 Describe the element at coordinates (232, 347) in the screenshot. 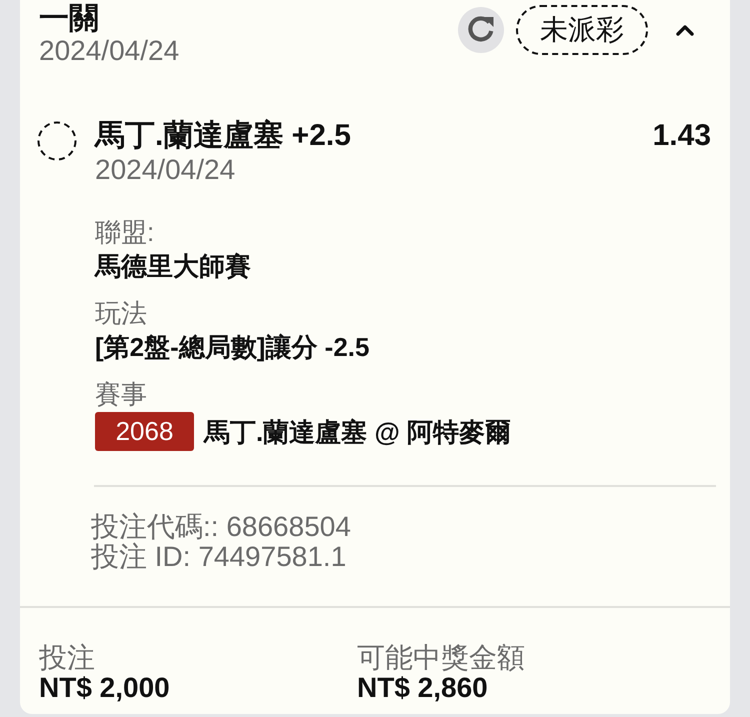

I see `detail-value: [第2盤-總局數]讓分 -2.5` at that location.